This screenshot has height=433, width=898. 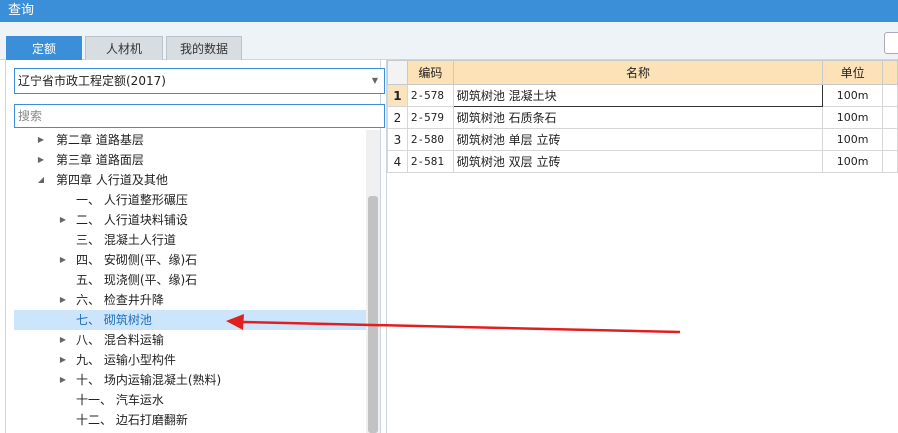 What do you see at coordinates (100, 160) in the screenshot?
I see `tree-item-label: 第三章 道路面层` at bounding box center [100, 160].